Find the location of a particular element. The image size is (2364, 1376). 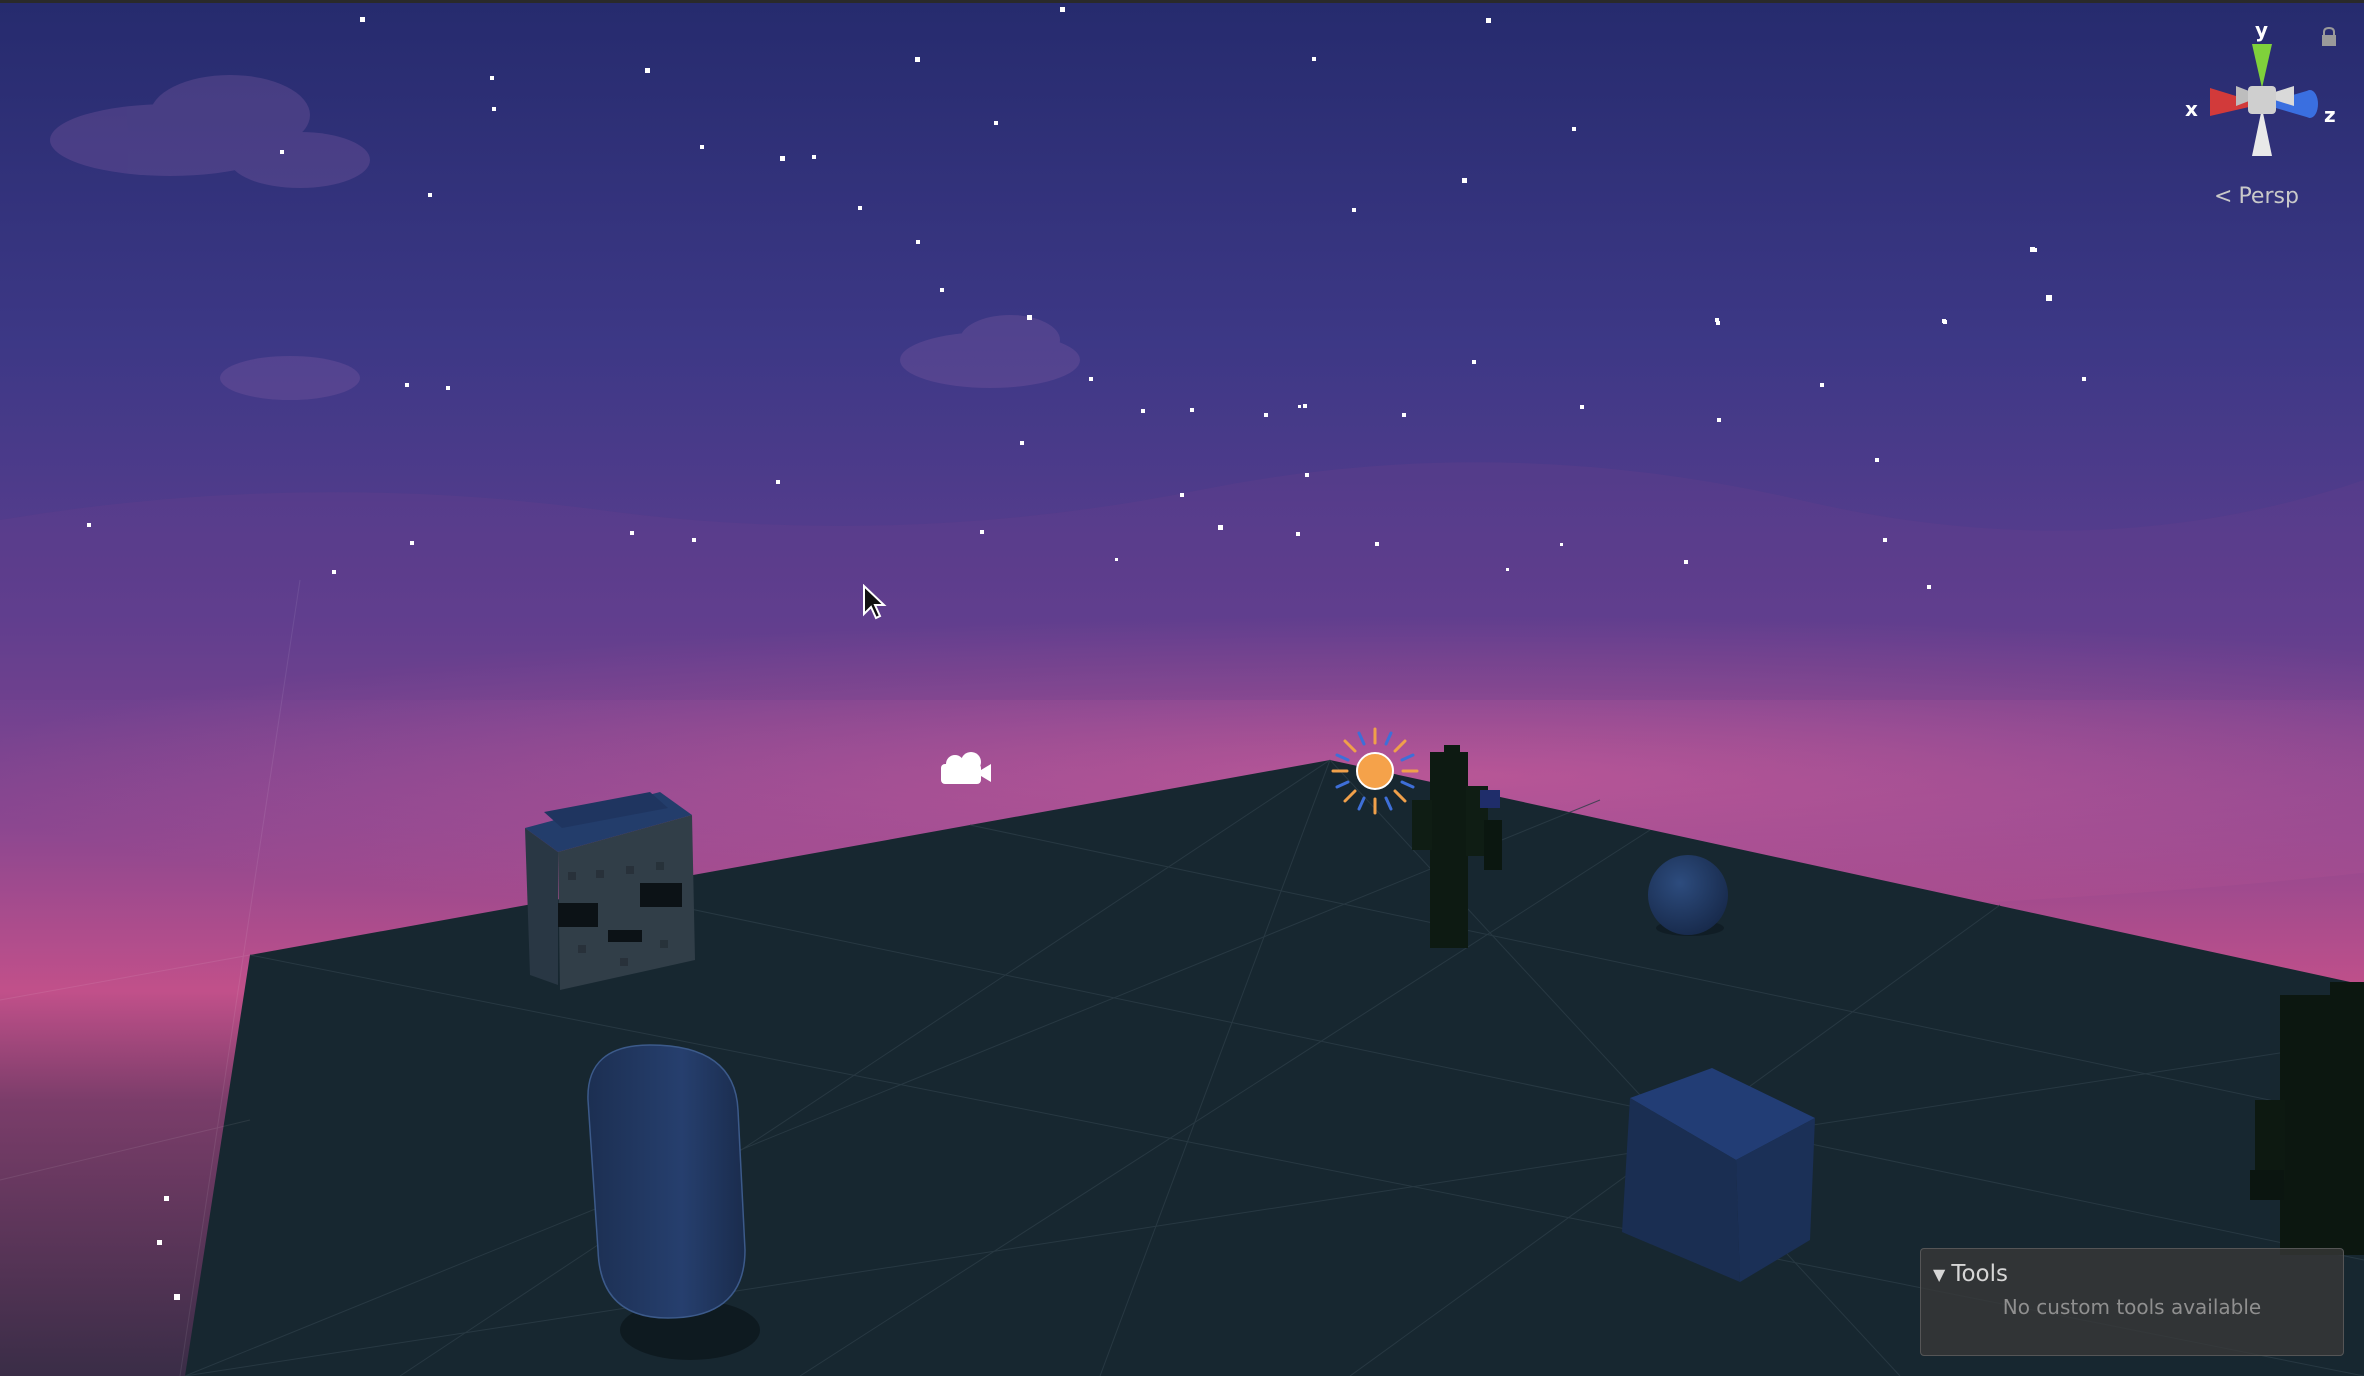

gizmo-x-label: x is located at coordinates (2191, 109).